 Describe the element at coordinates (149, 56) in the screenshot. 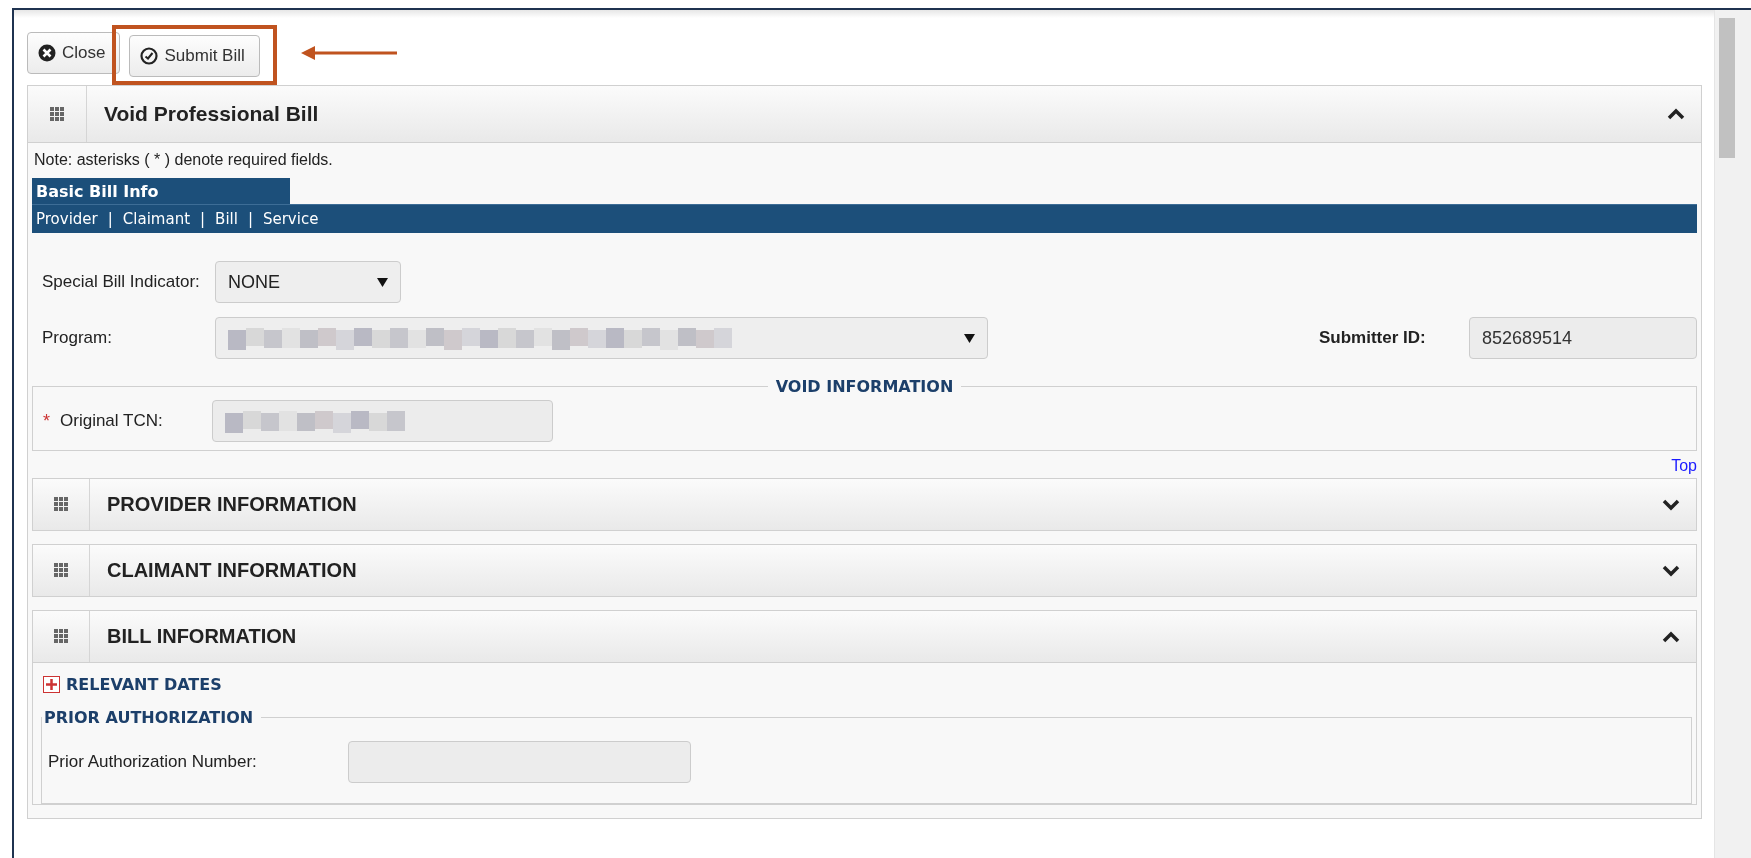

I see `check-circle-icon` at that location.